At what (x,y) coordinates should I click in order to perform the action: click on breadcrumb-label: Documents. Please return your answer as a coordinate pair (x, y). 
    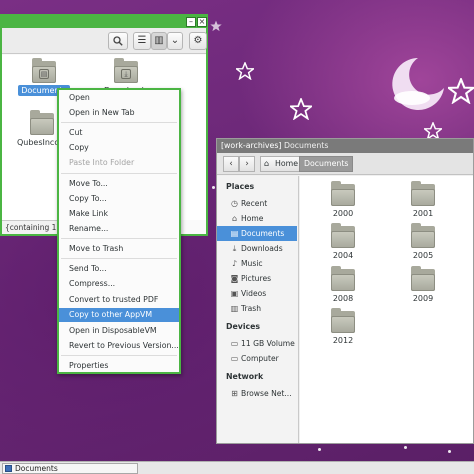
    Looking at the image, I should click on (326, 163).